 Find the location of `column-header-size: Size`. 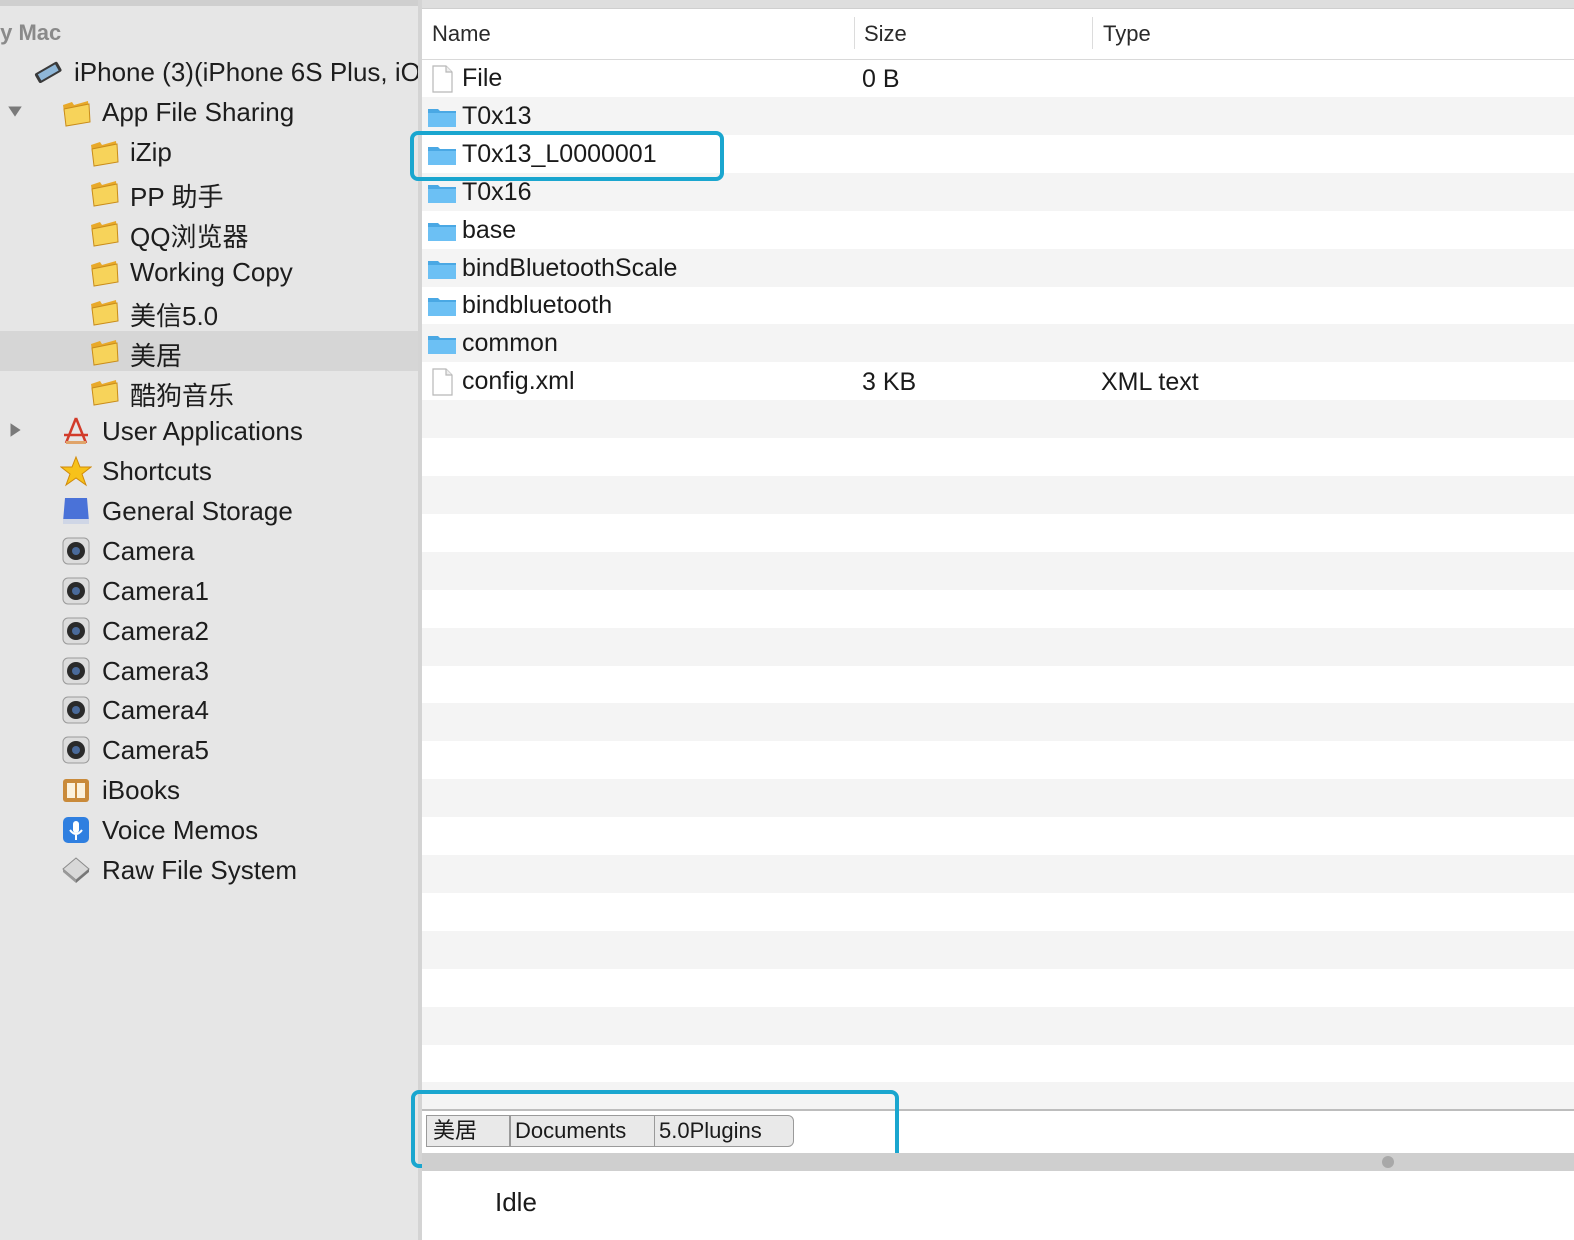

column-header-size: Size is located at coordinates (885, 34).